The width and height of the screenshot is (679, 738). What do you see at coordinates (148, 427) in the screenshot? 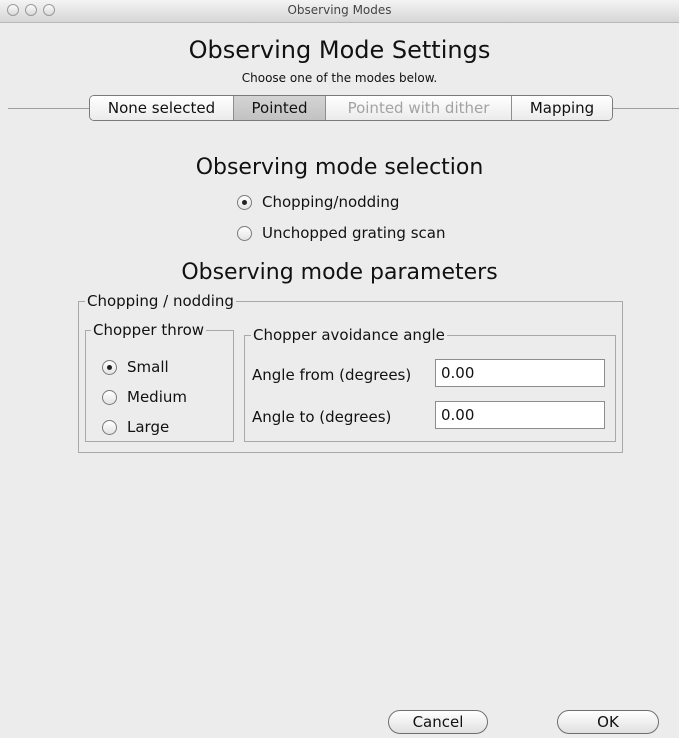
I see `radio-label: Large` at bounding box center [148, 427].